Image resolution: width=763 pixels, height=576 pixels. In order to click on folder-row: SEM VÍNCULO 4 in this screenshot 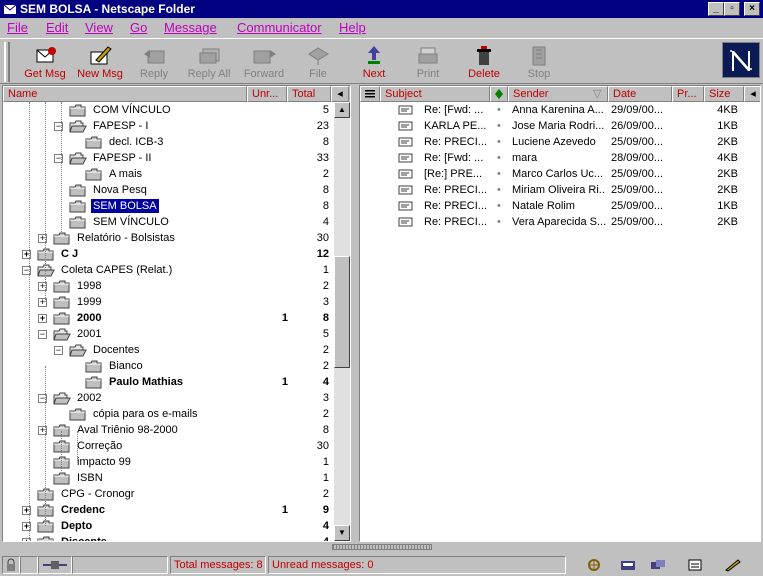, I will do `click(168, 222)`.